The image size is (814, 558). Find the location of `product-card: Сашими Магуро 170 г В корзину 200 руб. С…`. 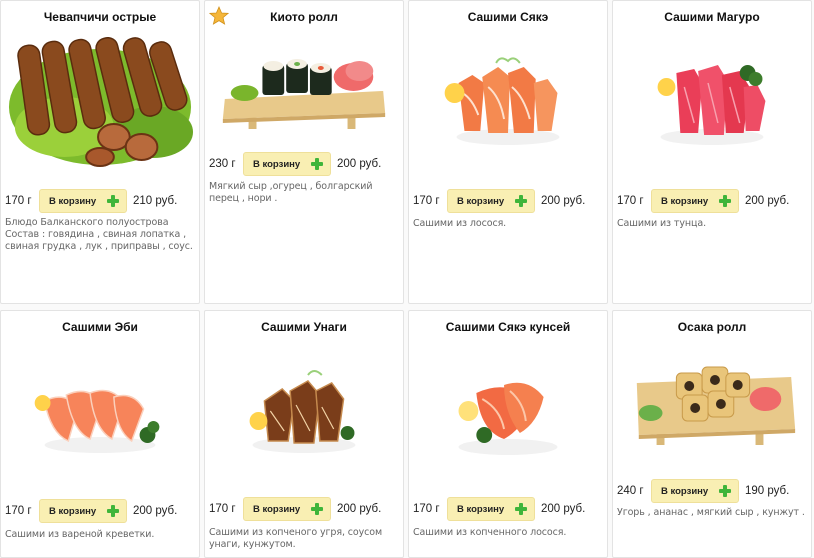

product-card: Сашими Магуро 170 г В корзину 200 руб. С… is located at coordinates (712, 152).